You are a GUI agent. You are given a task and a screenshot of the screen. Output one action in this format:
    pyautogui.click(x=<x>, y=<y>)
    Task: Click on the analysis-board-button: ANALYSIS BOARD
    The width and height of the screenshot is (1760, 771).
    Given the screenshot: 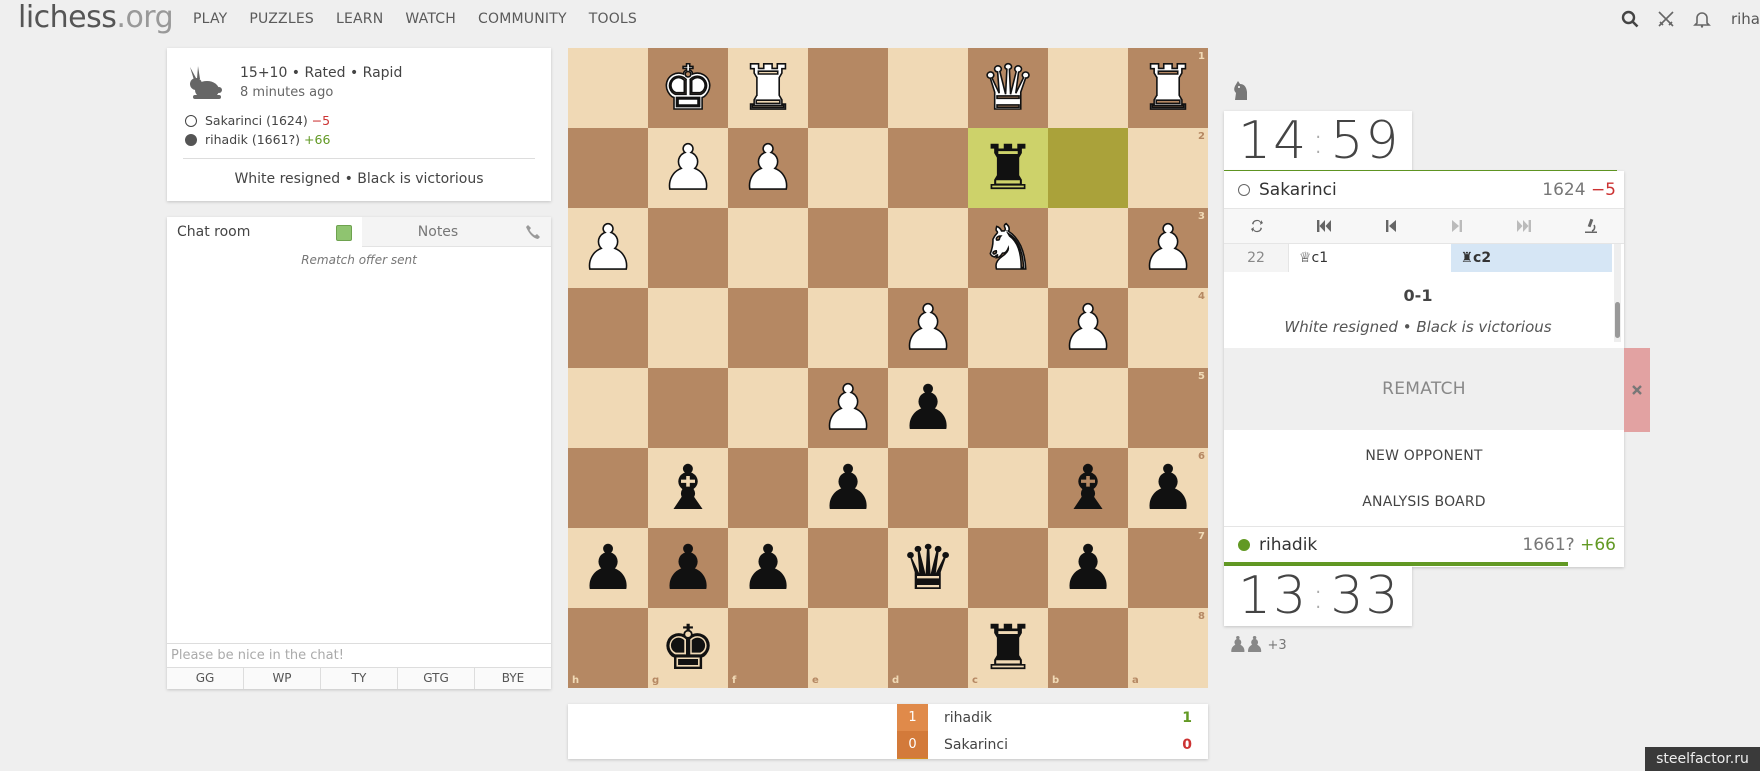 What is the action you would take?
    pyautogui.click(x=1424, y=502)
    